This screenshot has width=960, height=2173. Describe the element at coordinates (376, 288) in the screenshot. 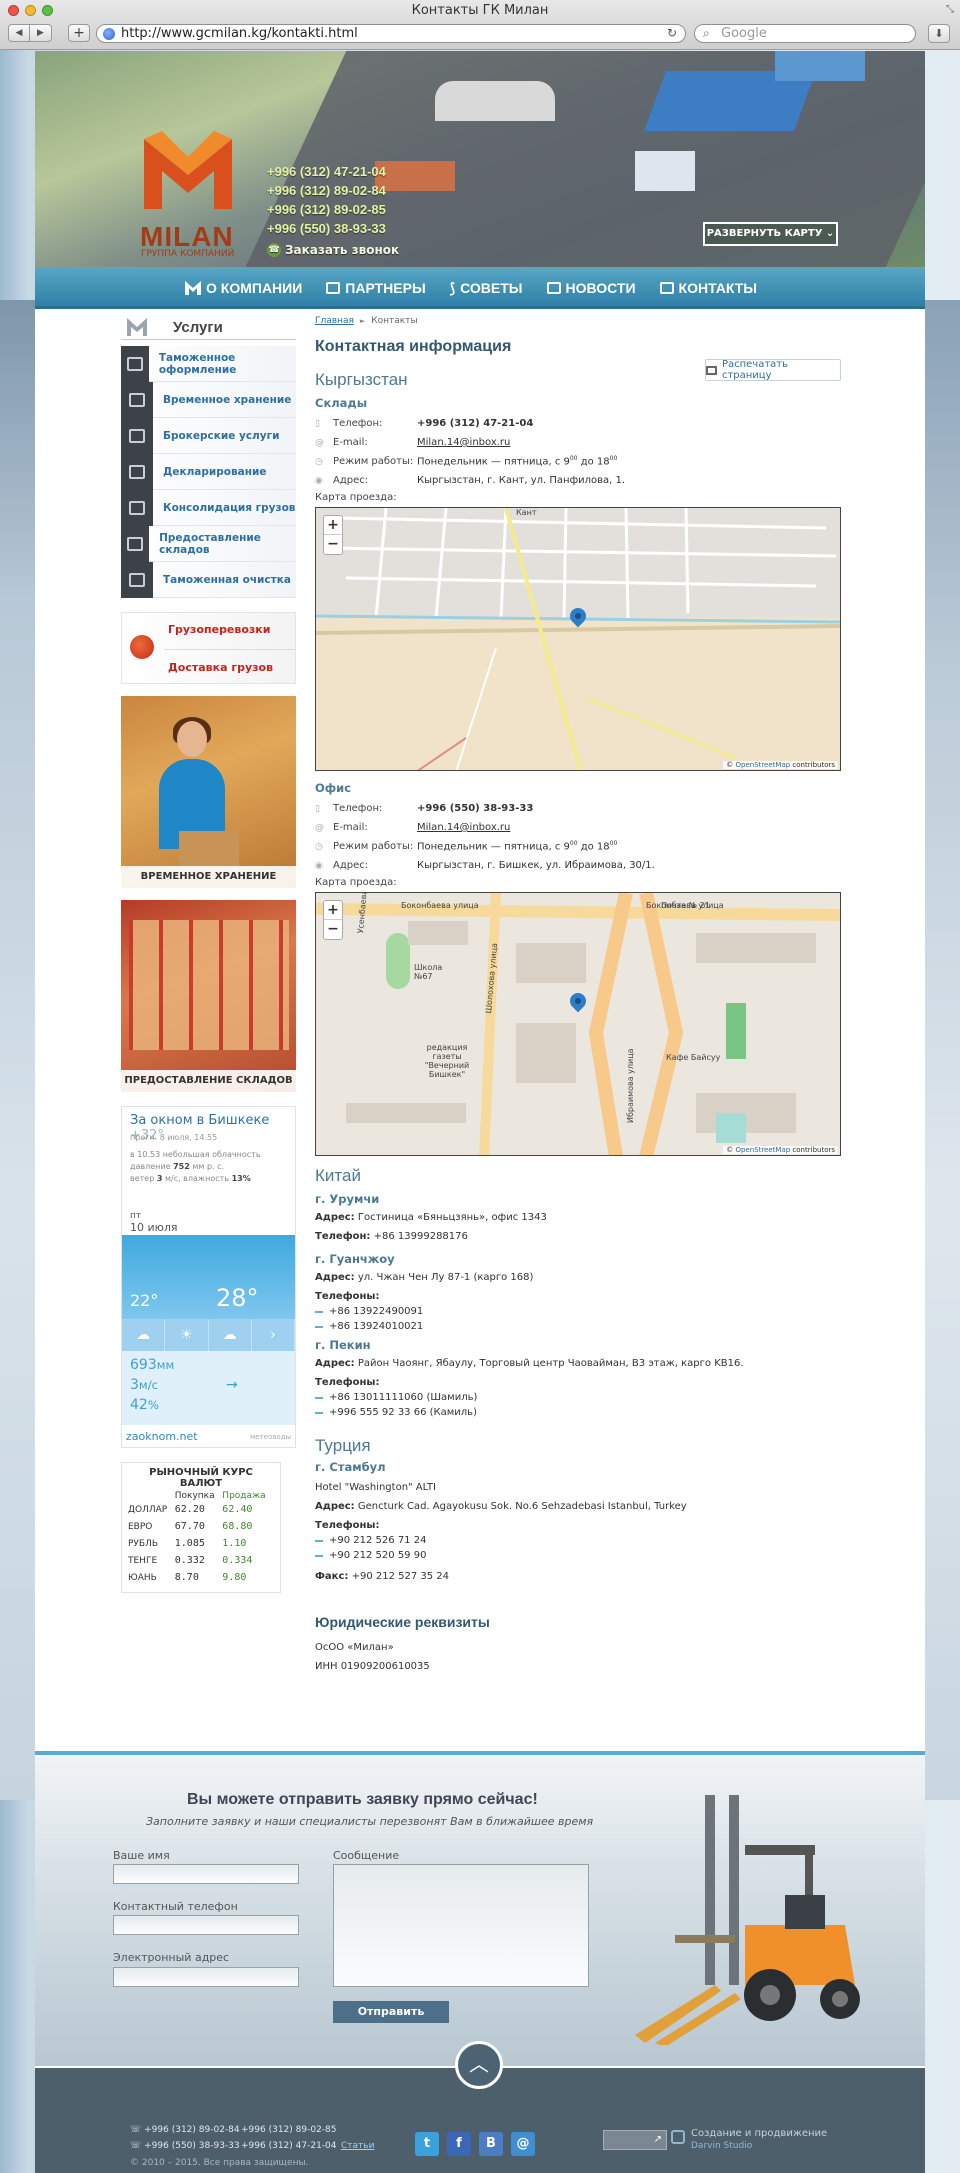

I see `nav-partners: ПАРТНЕРЫ` at that location.